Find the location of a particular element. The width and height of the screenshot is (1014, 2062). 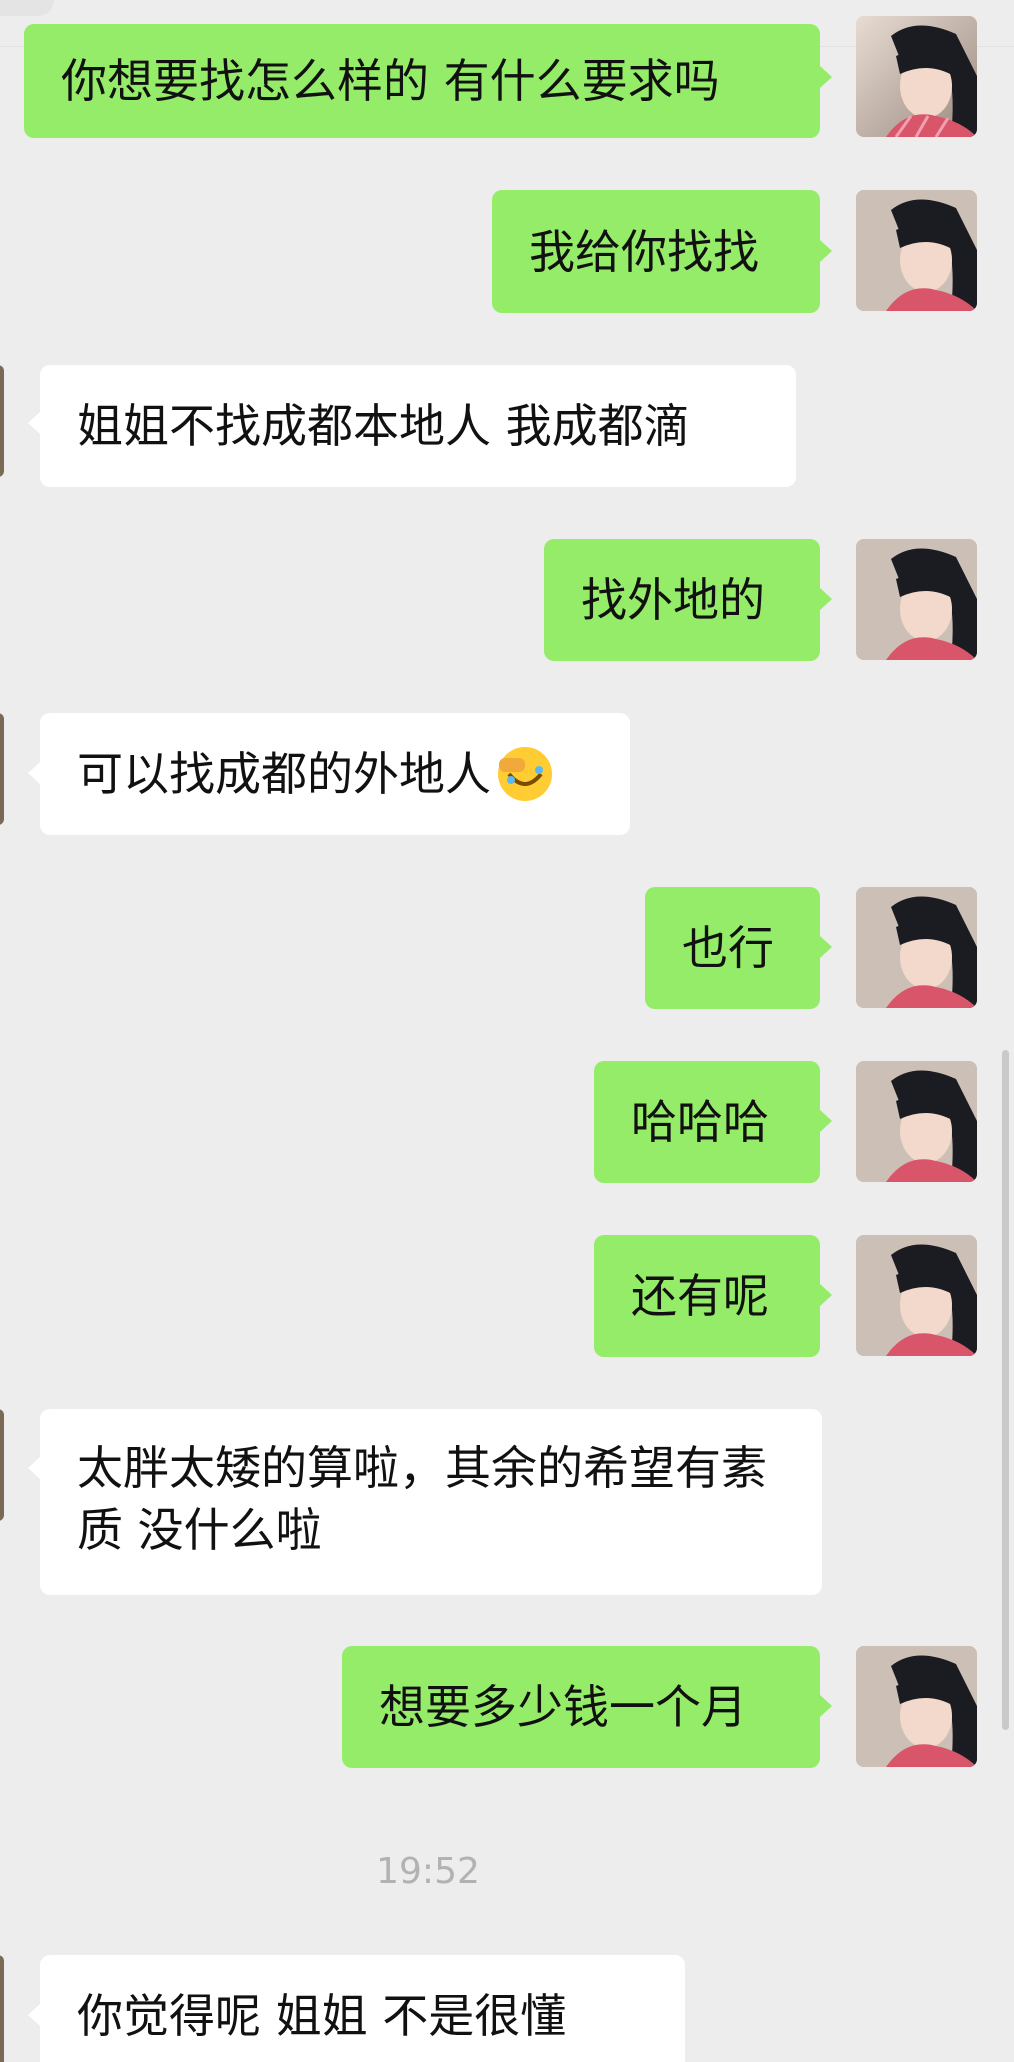

message-bubble-outgoing: 也行 is located at coordinates (732, 948).